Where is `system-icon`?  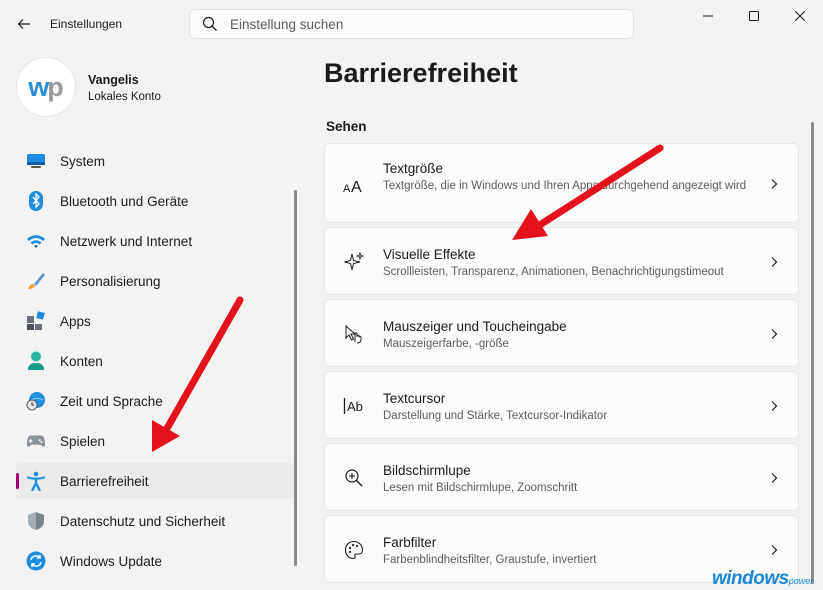
system-icon is located at coordinates (36, 161).